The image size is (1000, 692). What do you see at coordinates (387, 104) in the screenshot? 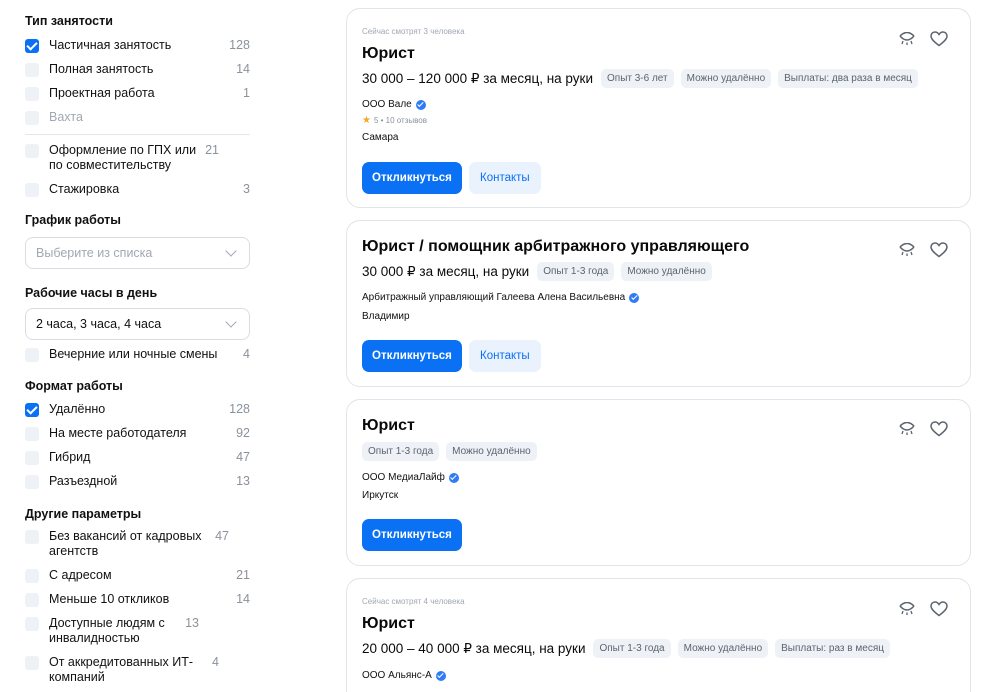
I see `company-label: ООО Вале` at bounding box center [387, 104].